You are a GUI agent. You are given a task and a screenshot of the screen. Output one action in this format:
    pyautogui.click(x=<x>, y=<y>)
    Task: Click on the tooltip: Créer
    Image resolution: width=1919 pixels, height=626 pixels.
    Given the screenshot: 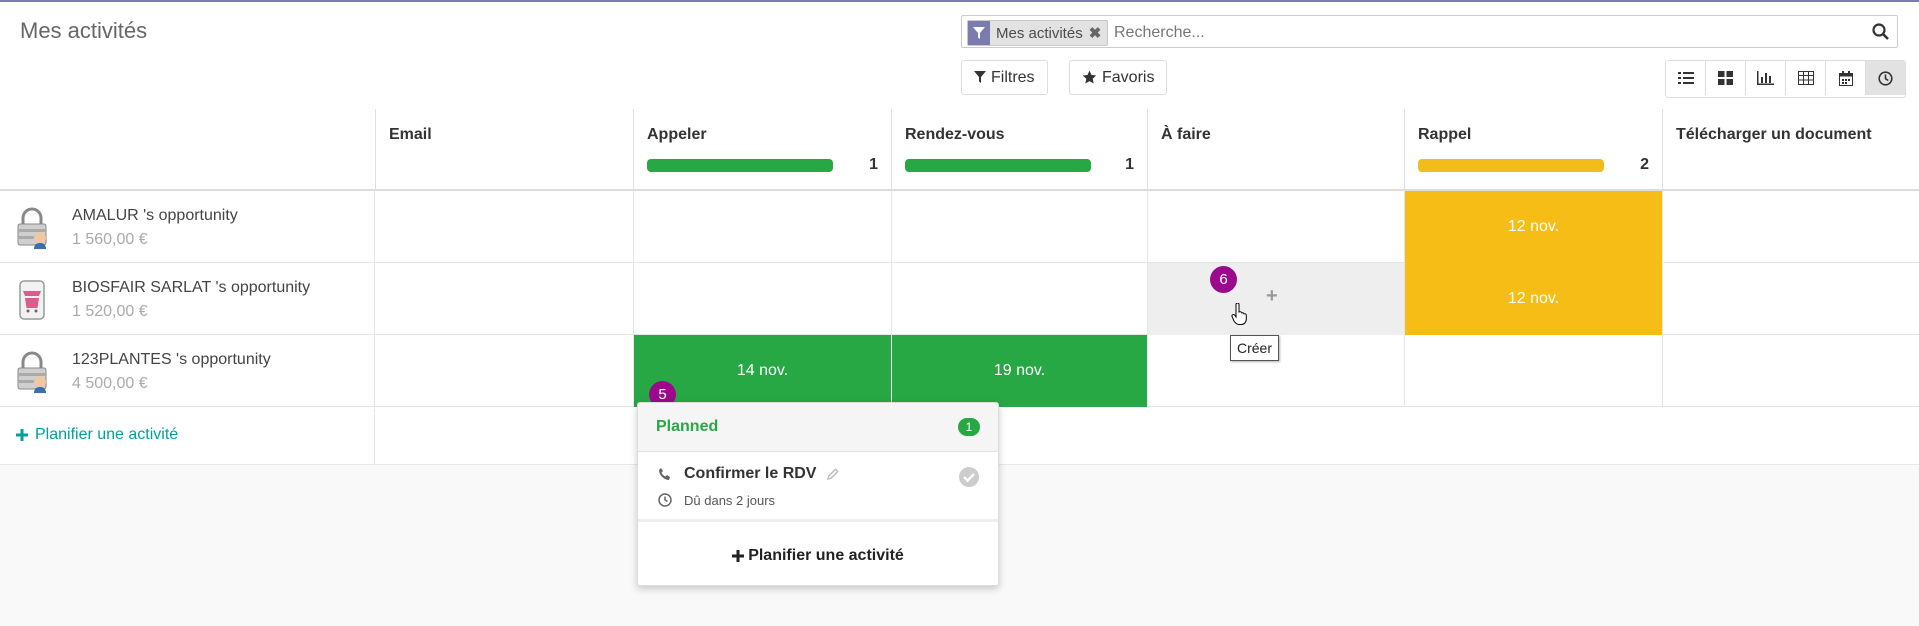 What is the action you would take?
    pyautogui.click(x=1255, y=348)
    